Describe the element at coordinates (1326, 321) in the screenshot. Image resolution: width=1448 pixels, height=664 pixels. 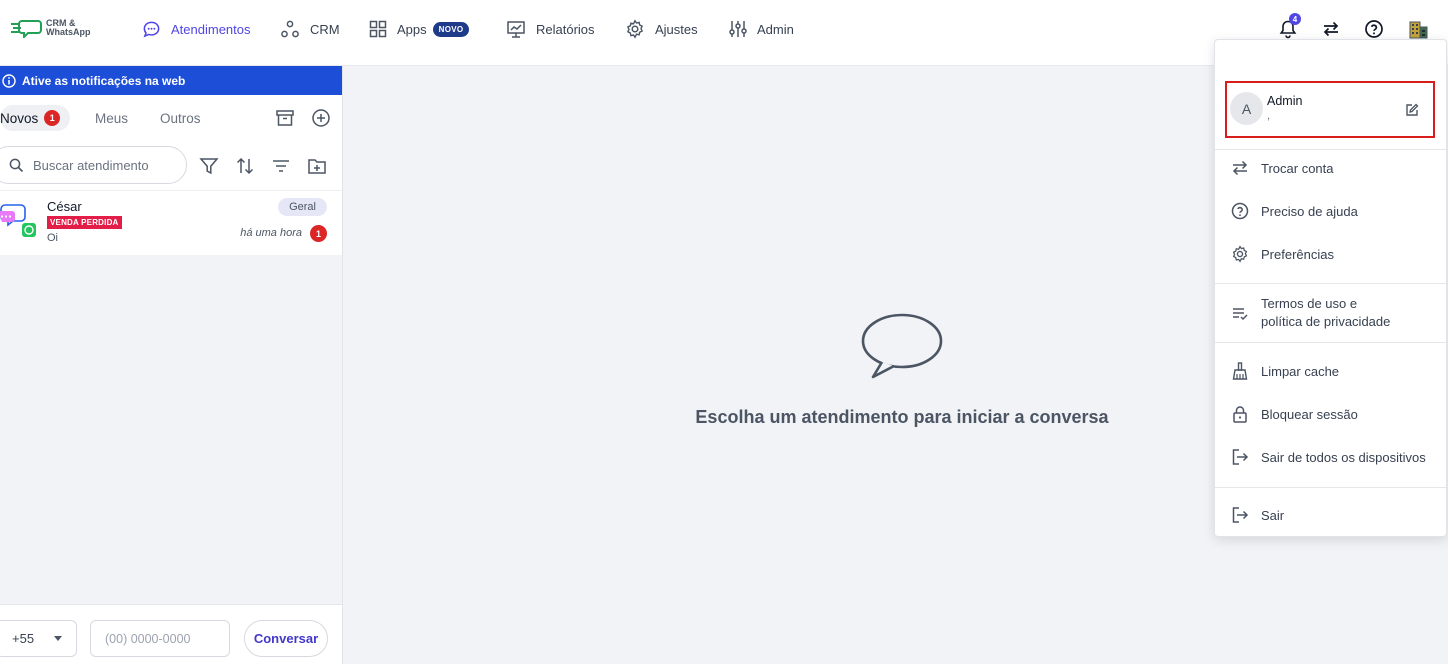
I see `menu-item-label-line2: política de privacidade` at that location.